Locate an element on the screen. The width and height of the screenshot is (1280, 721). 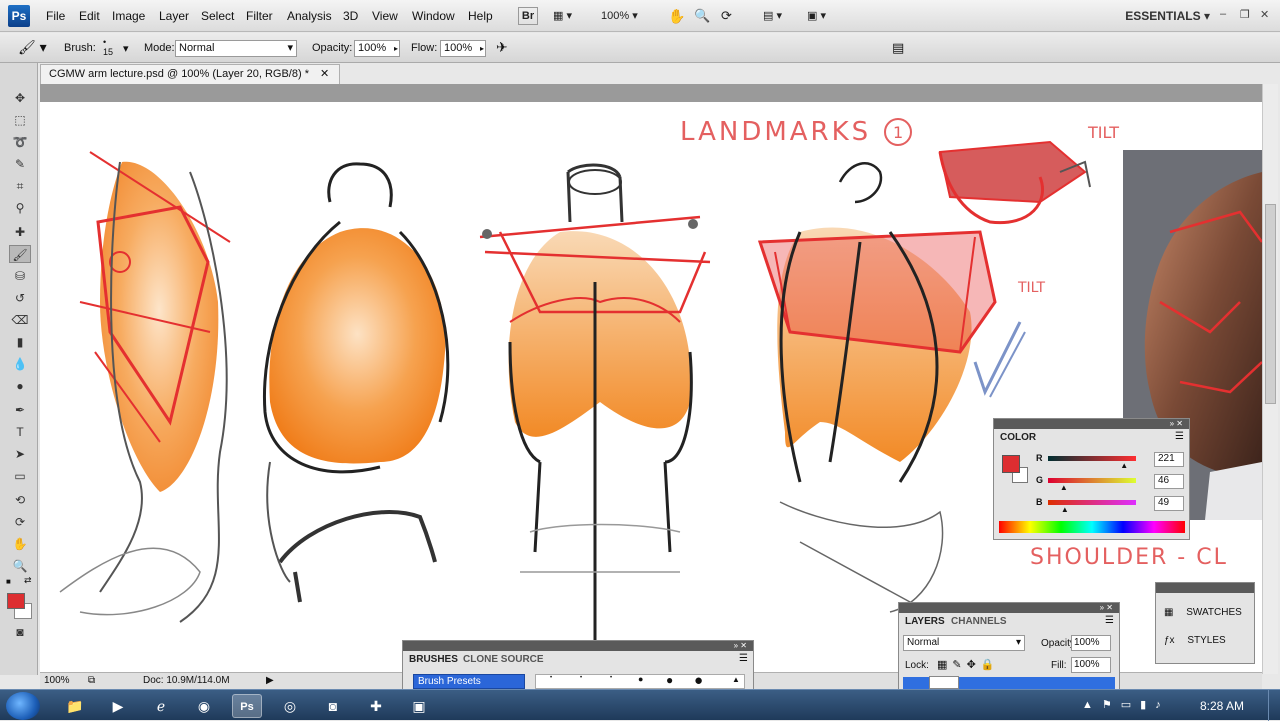
system-tray-icons: ▲⚑▭▮♪ is located at coordinates (1126, 704).